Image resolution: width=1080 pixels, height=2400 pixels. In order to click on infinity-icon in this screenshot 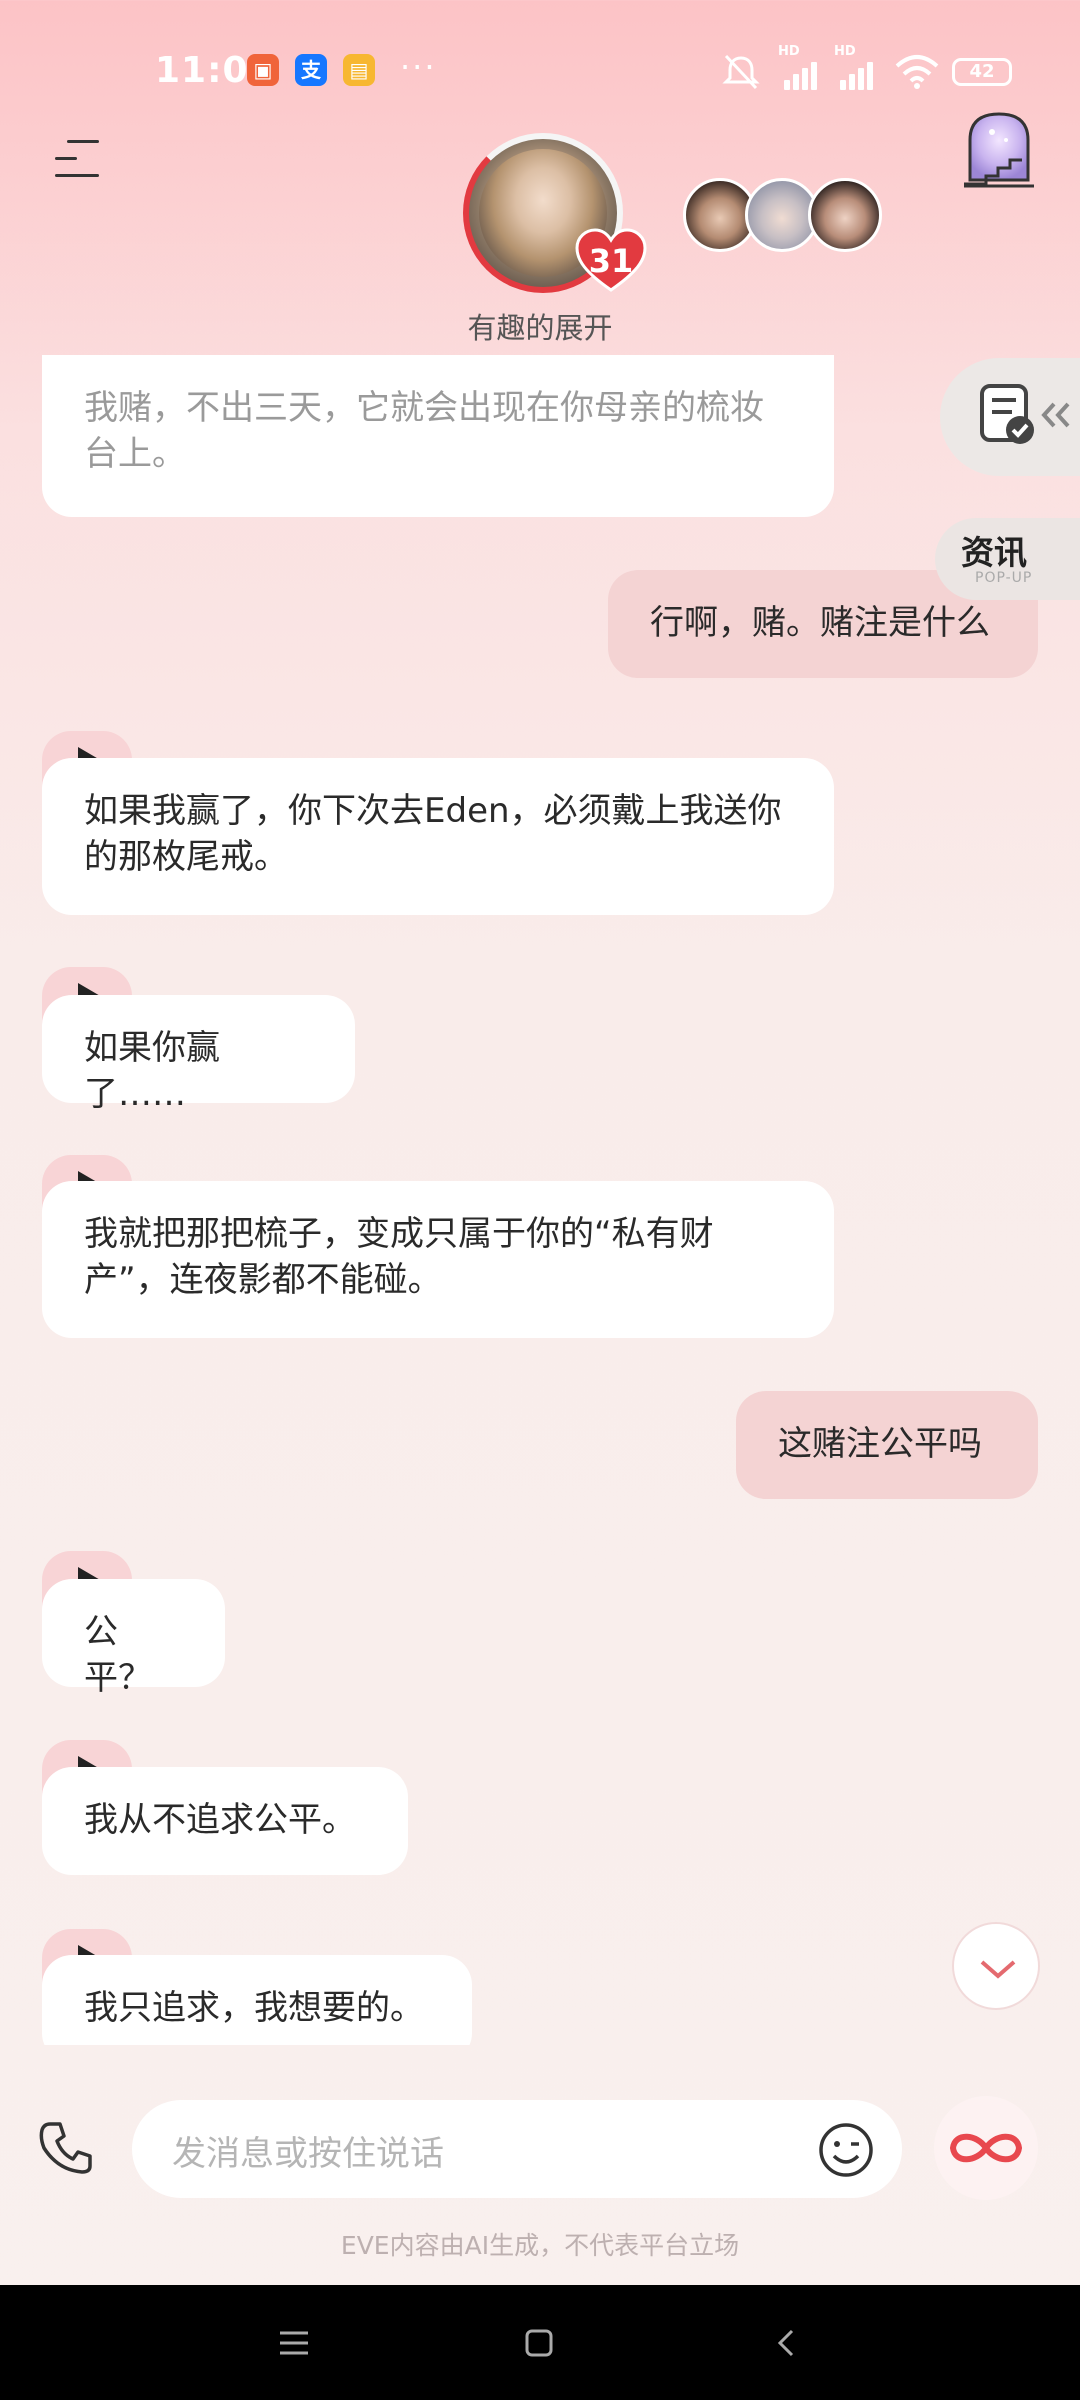, I will do `click(986, 2148)`.